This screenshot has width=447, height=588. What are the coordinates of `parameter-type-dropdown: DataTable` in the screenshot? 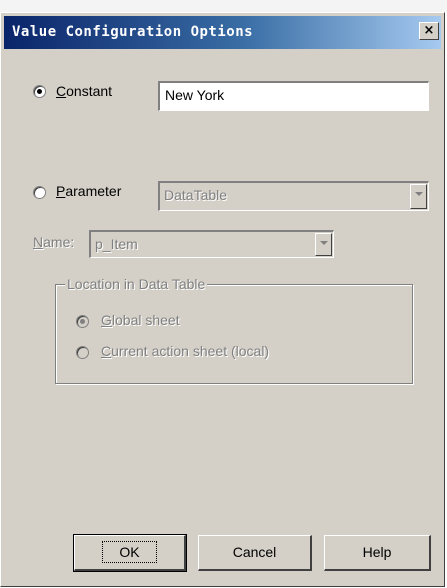 It's located at (293, 196).